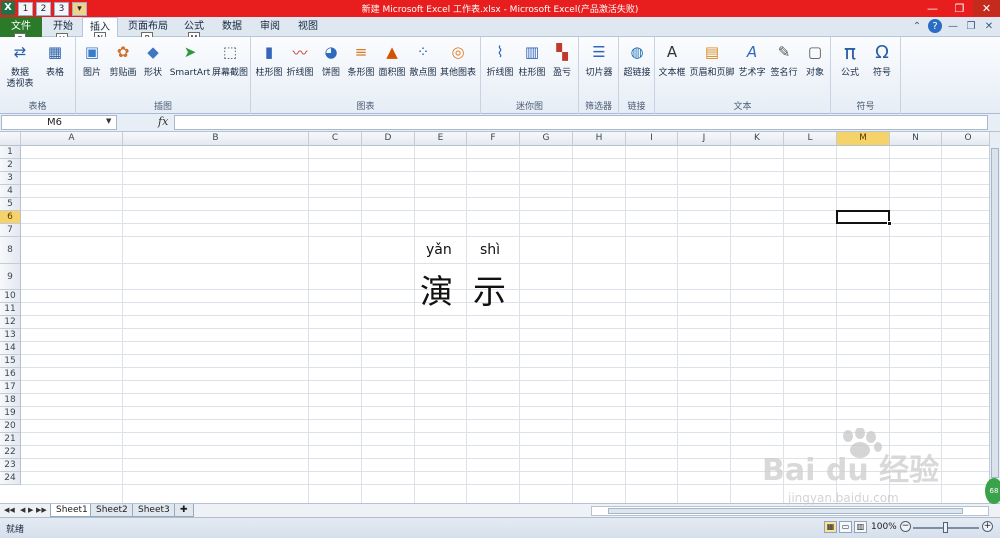  Describe the element at coordinates (493, 139) in the screenshot. I see `column-header-f: F` at that location.